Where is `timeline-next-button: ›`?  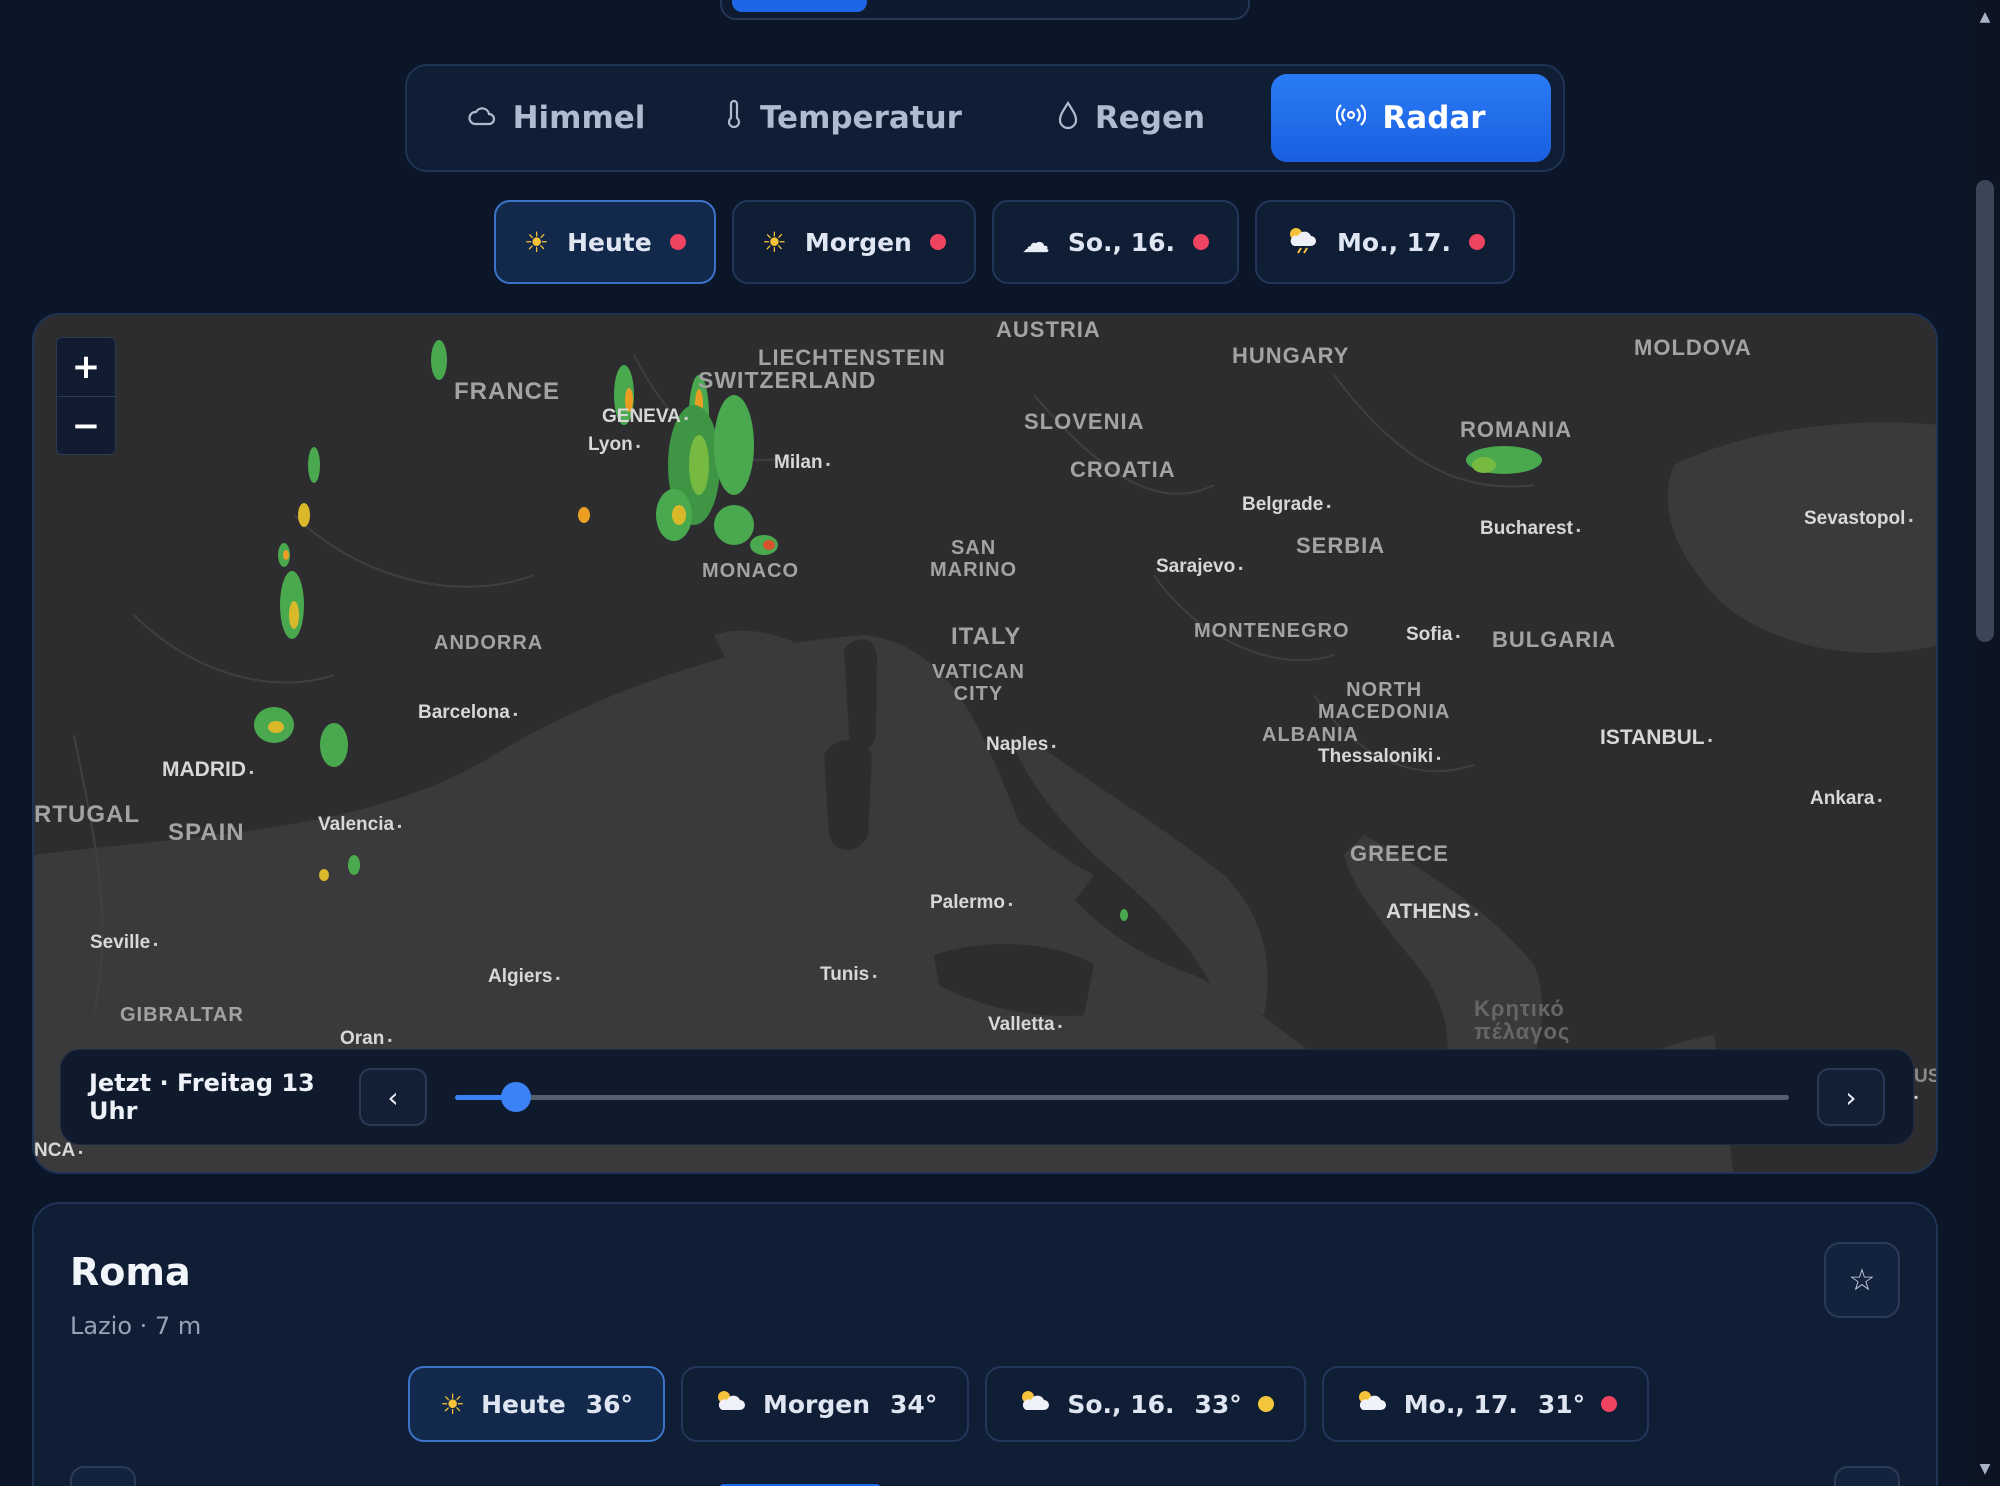 timeline-next-button: › is located at coordinates (1851, 1097).